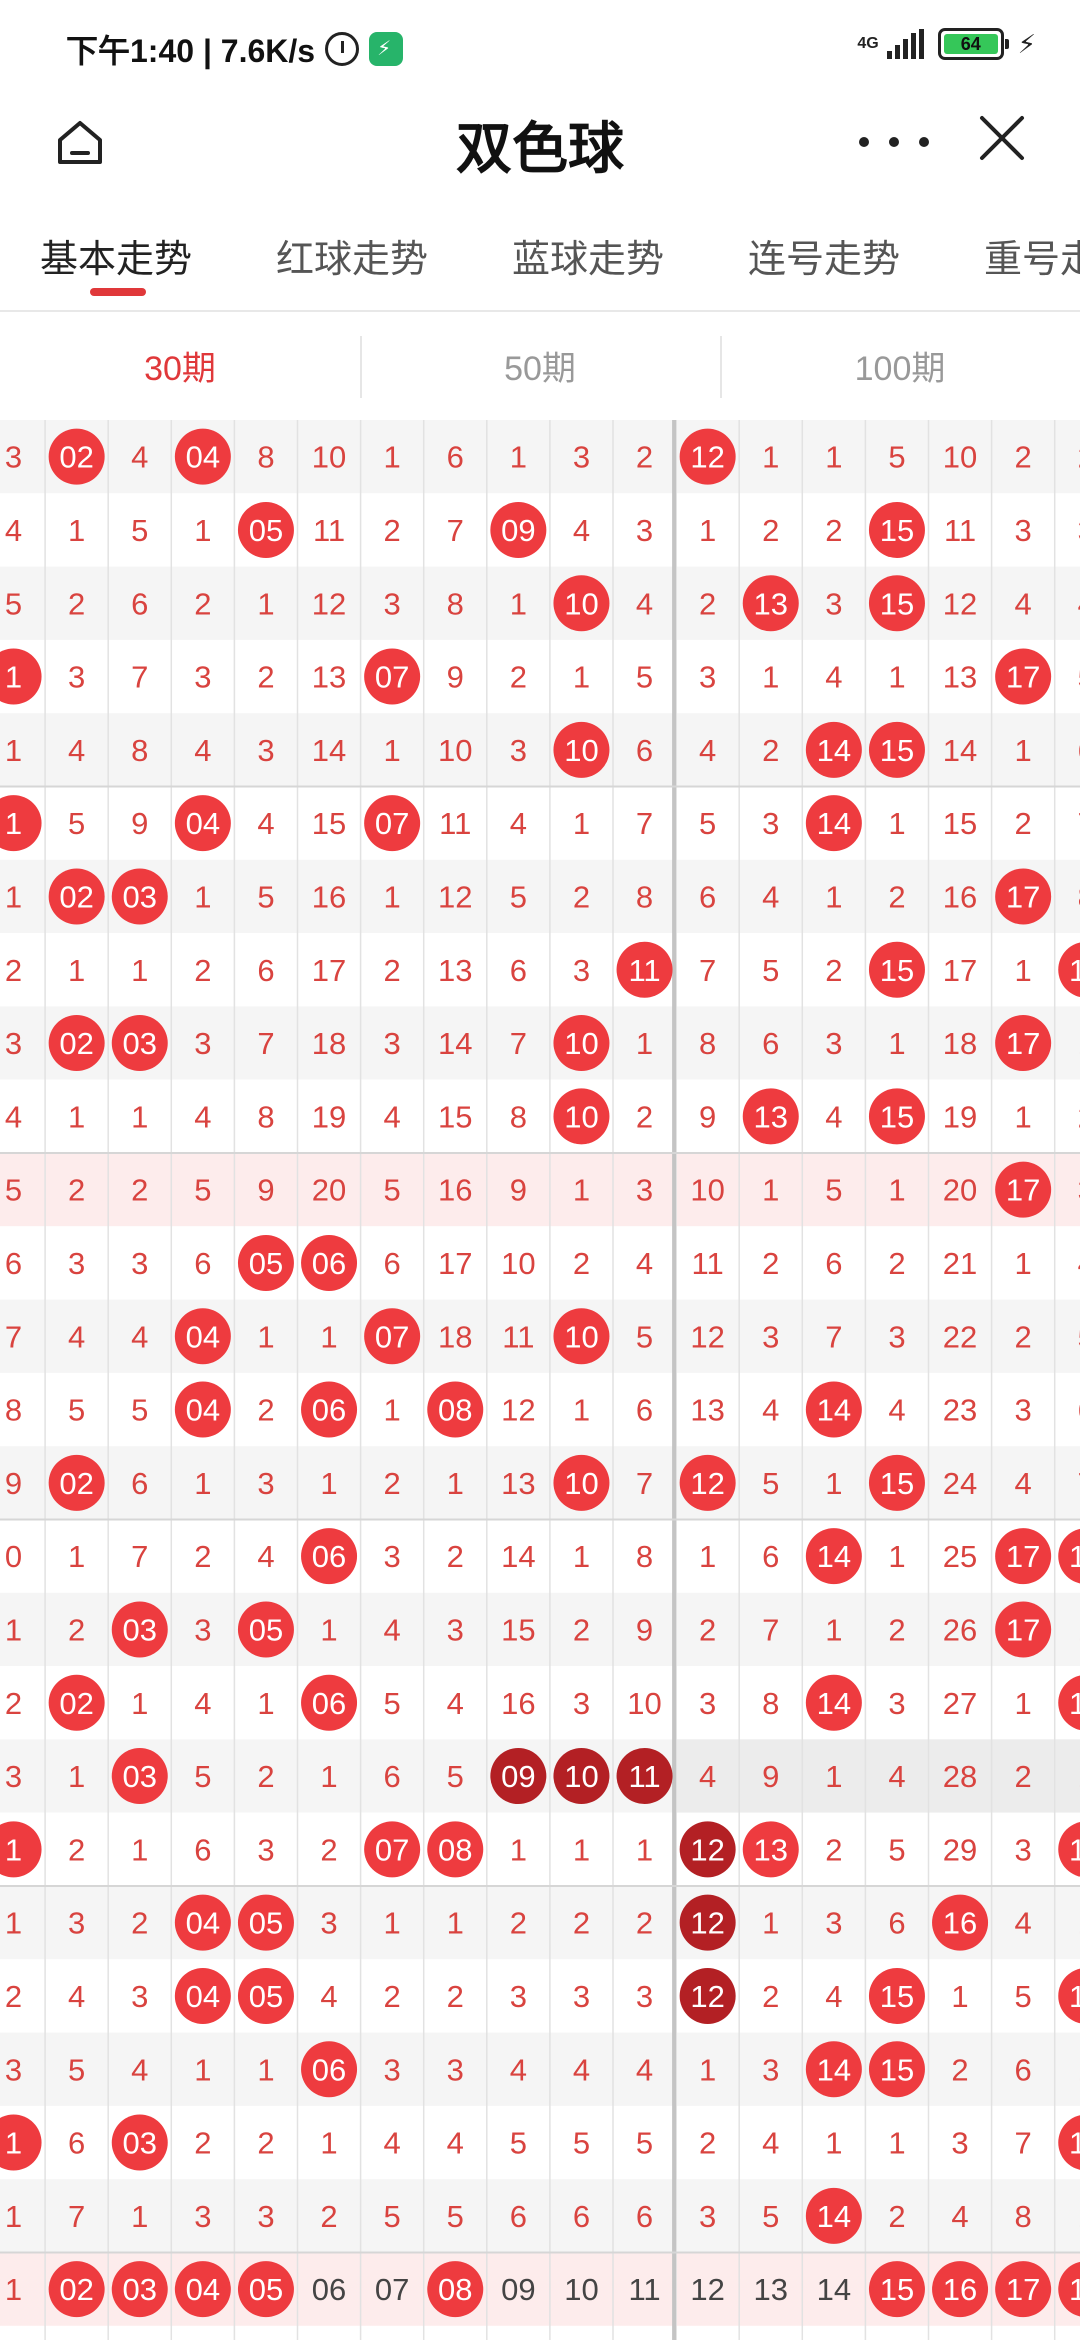  Describe the element at coordinates (644, 896) in the screenshot. I see `trend-miss-count: 8` at that location.